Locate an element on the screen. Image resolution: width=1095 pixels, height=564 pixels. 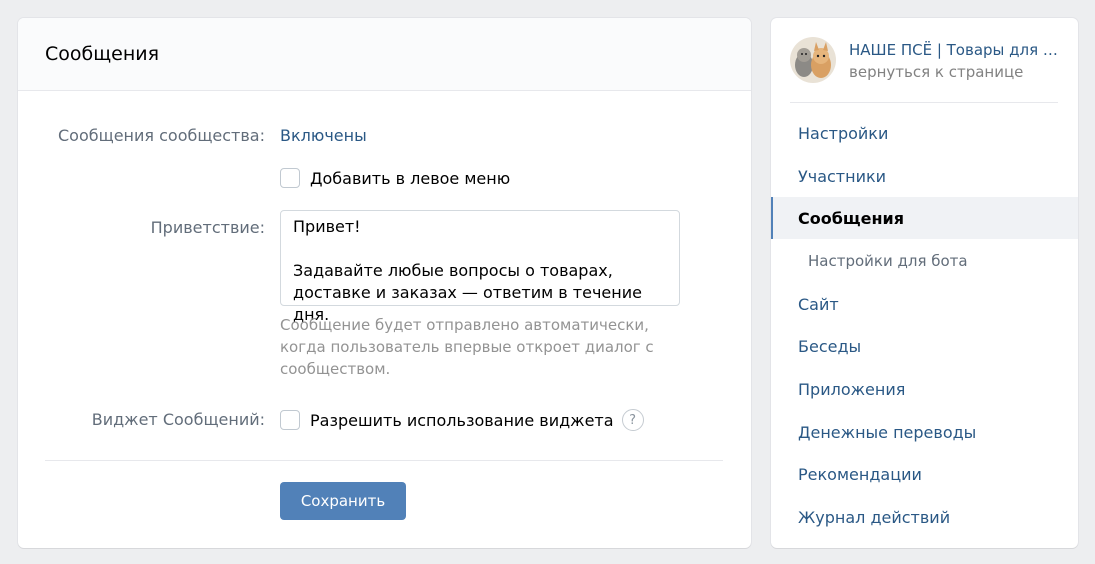
widget-option: Разрешить использование виджета ? is located at coordinates (462, 420).